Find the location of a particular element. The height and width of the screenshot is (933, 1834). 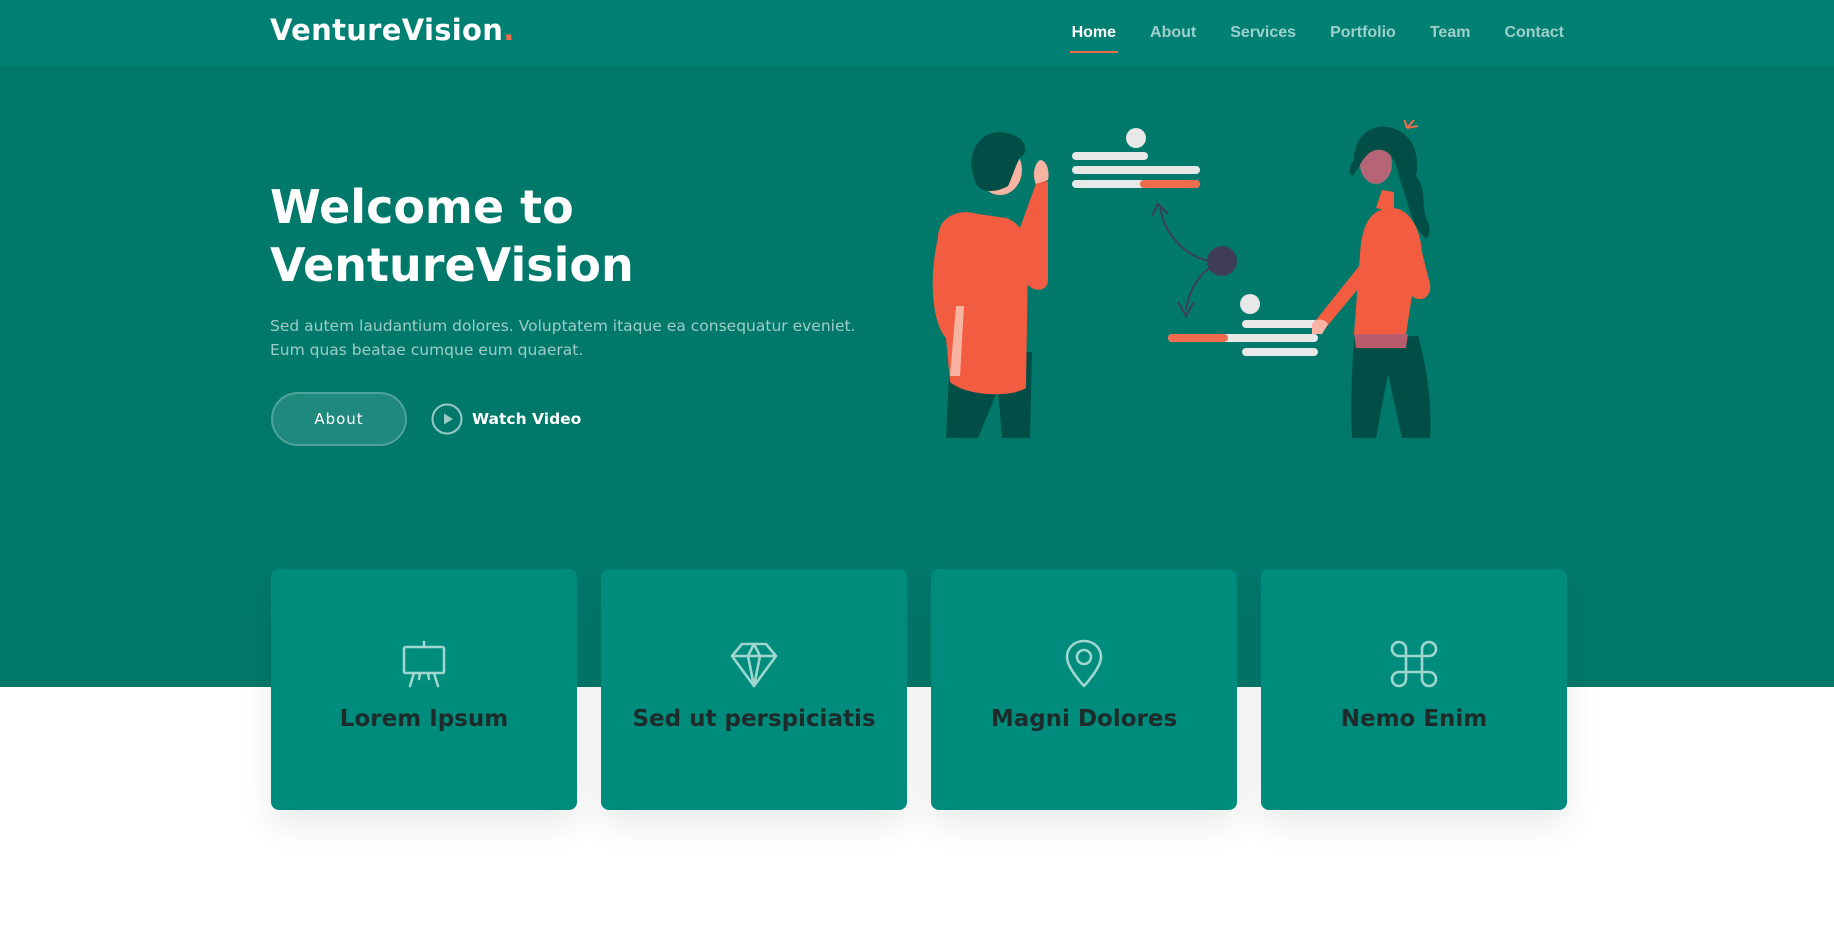

command-icon is located at coordinates (1414, 664).